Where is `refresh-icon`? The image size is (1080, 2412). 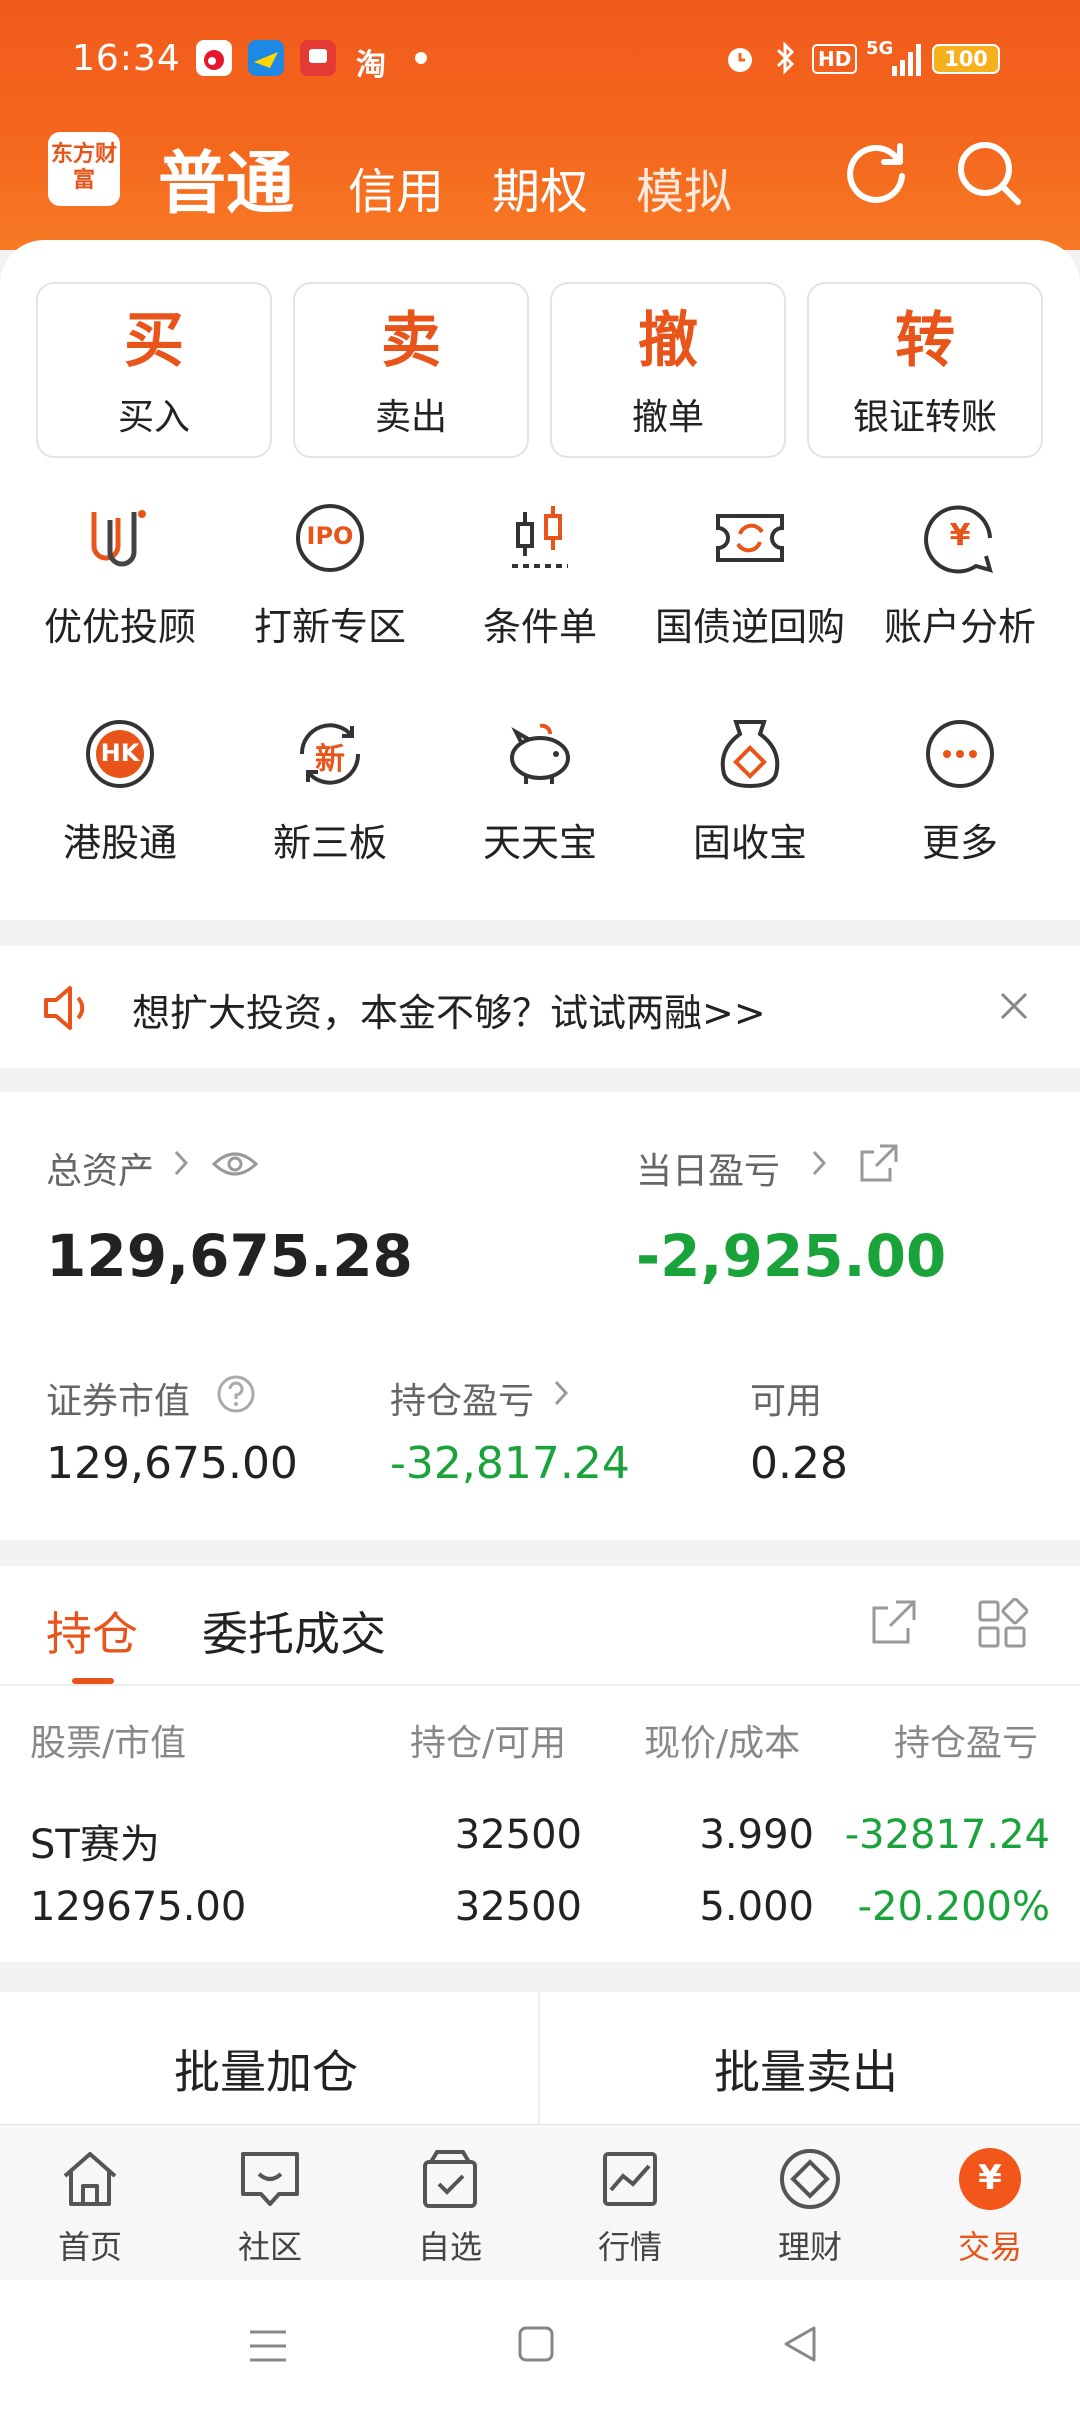 refresh-icon is located at coordinates (877, 173).